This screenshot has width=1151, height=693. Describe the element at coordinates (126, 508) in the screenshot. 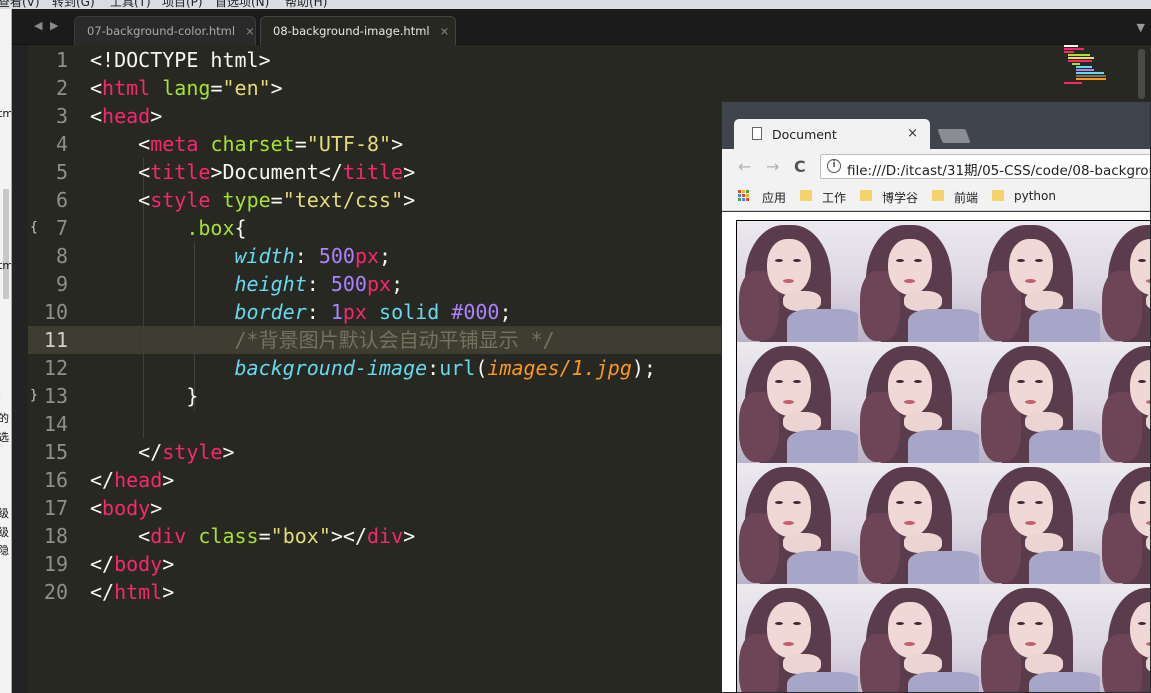

I see `code-token: body` at that location.